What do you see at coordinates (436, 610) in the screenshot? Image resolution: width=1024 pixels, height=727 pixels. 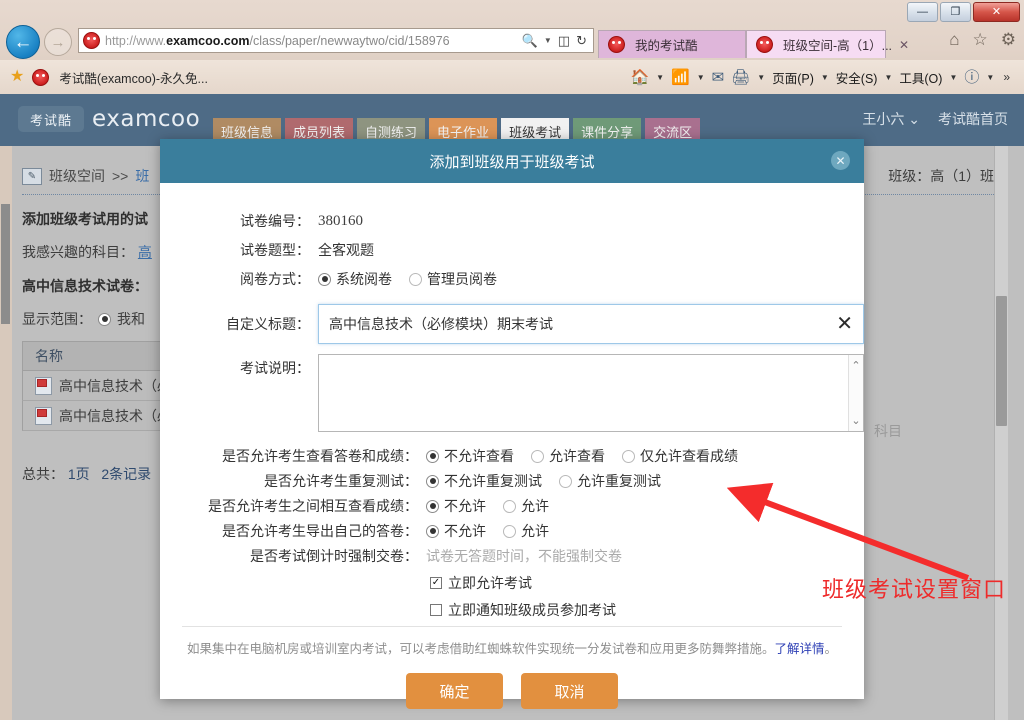 I see `notify-members-checkbox` at bounding box center [436, 610].